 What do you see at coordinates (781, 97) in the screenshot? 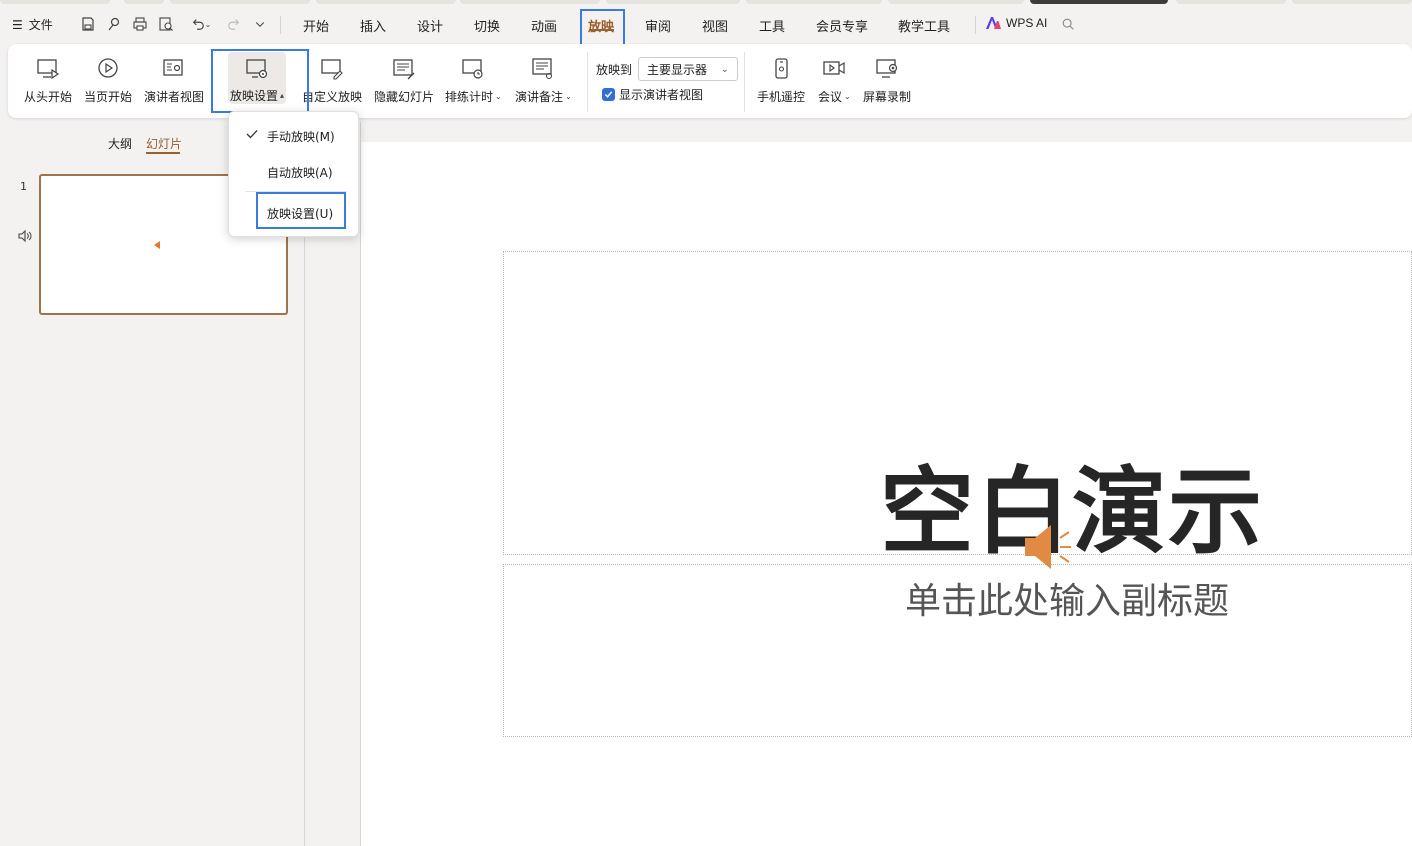
I see `phone-remote-label: 手机遥控` at bounding box center [781, 97].